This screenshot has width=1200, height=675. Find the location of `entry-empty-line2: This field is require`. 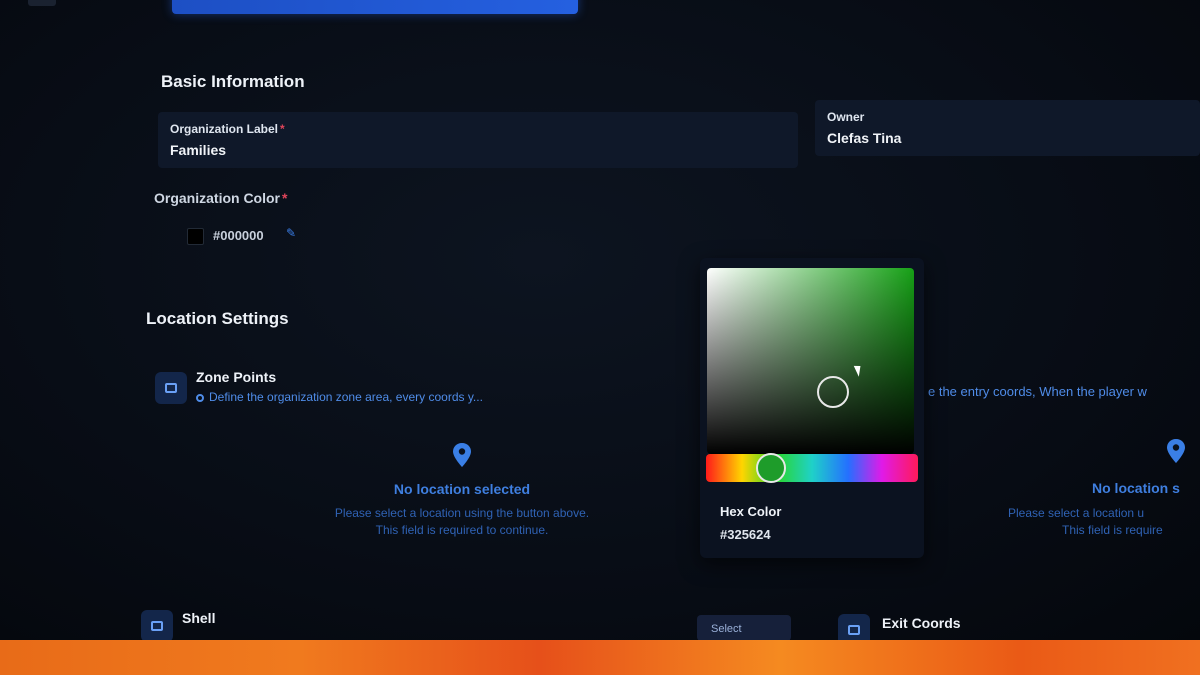

entry-empty-line2: This field is require is located at coordinates (1112, 530).